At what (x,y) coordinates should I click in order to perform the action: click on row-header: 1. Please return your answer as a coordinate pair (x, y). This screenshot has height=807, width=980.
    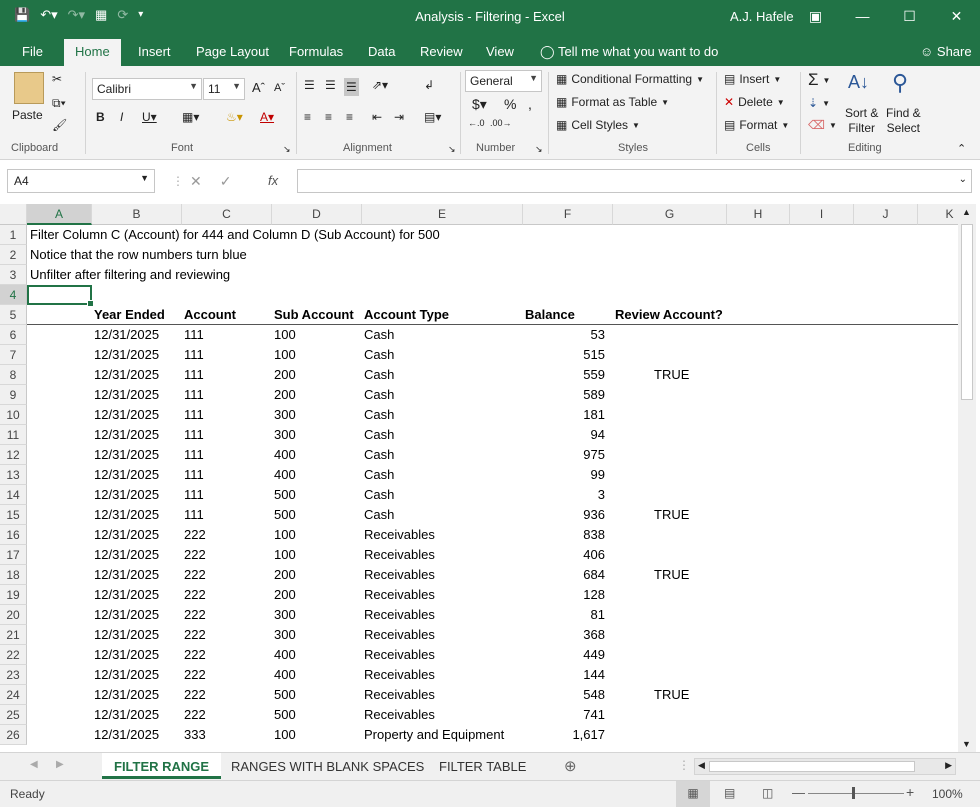
    Looking at the image, I should click on (13, 235).